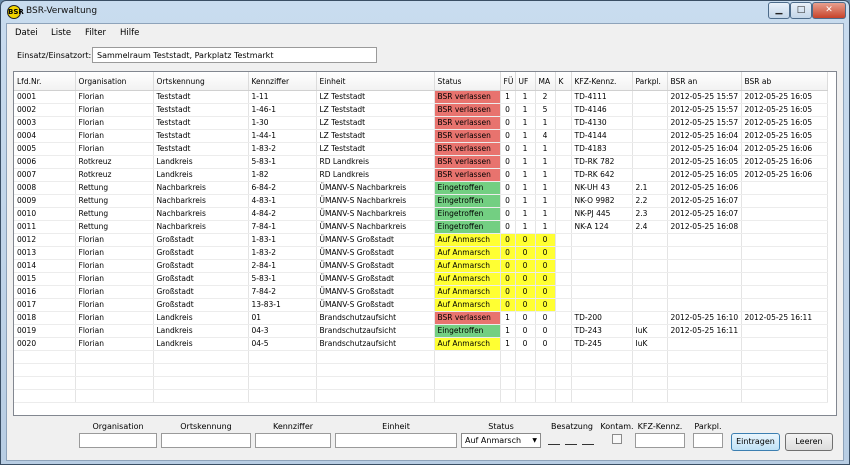 Image resolution: width=850 pixels, height=465 pixels. What do you see at coordinates (801, 10) in the screenshot?
I see `maximize-icon: □` at bounding box center [801, 10].